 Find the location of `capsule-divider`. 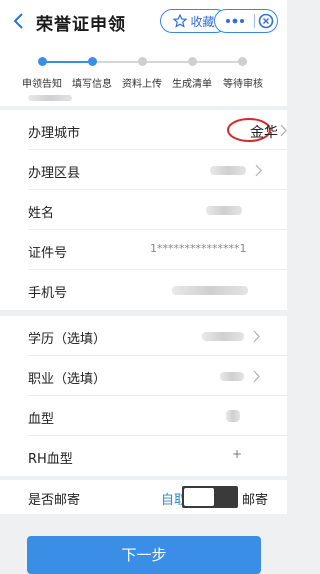

capsule-divider is located at coordinates (254, 21).